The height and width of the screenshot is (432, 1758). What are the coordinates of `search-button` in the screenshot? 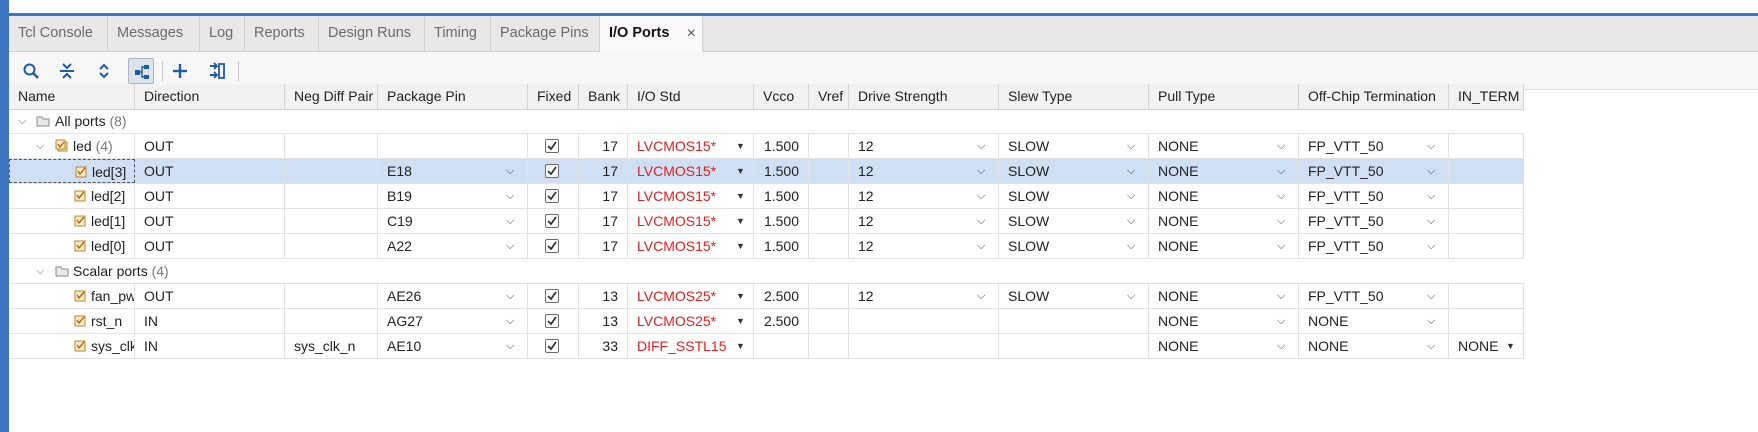 It's located at (31, 71).